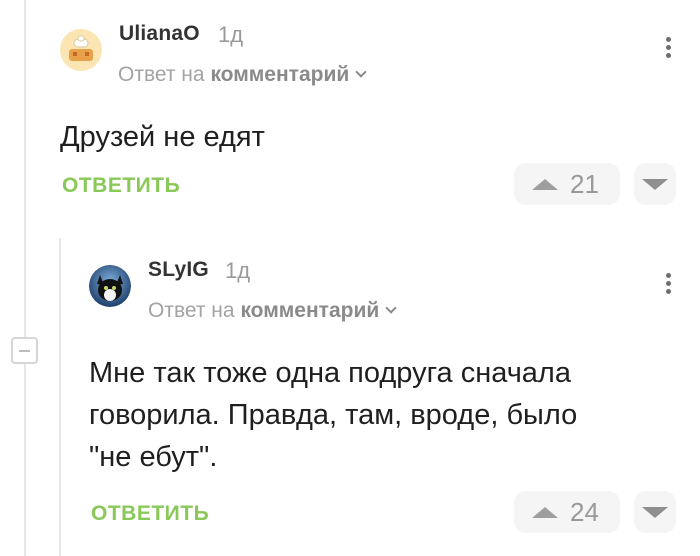 The image size is (700, 556). What do you see at coordinates (25, 168) in the screenshot?
I see `thread-line-outer` at bounding box center [25, 168].